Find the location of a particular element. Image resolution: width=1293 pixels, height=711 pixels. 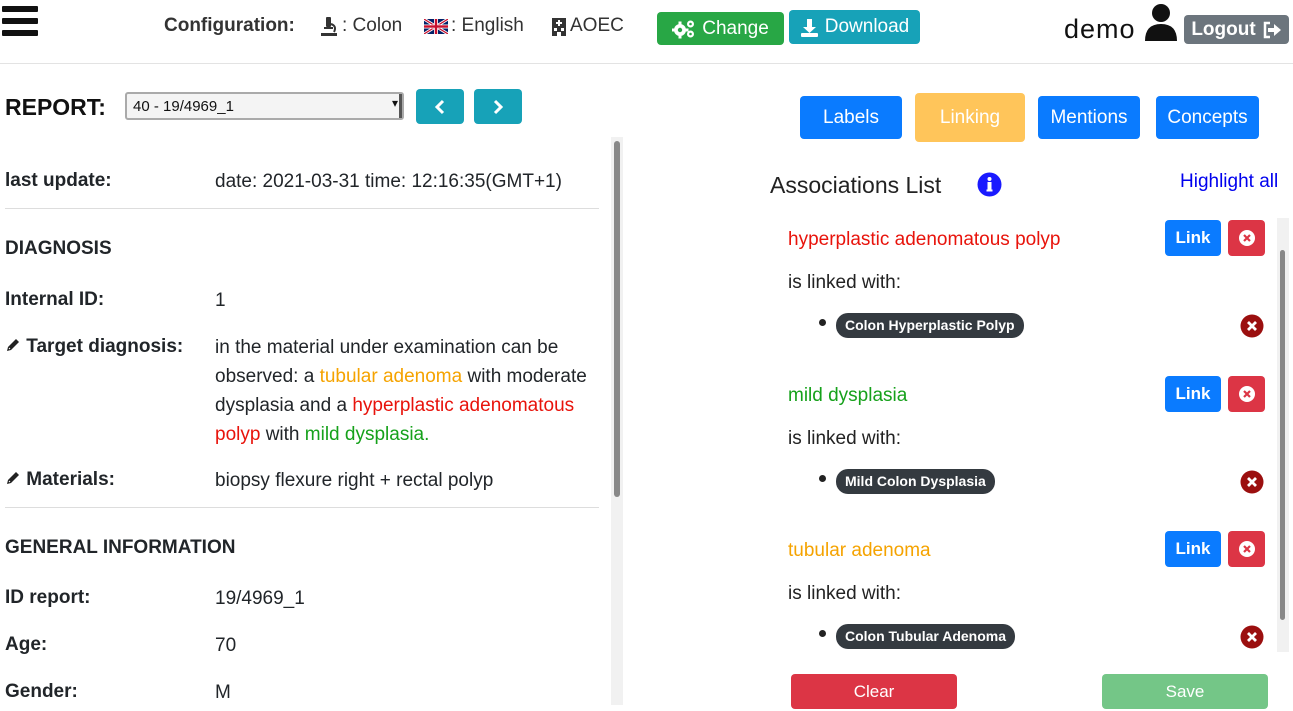

concept-badge: Mild Colon Dysplasia is located at coordinates (915, 481).